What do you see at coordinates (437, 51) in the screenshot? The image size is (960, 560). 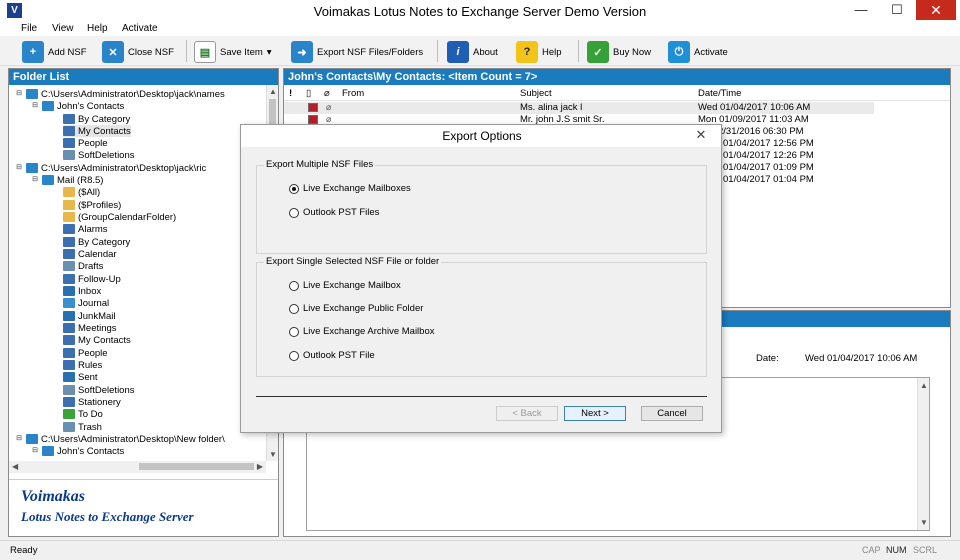 I see `toolbar-divider` at bounding box center [437, 51].